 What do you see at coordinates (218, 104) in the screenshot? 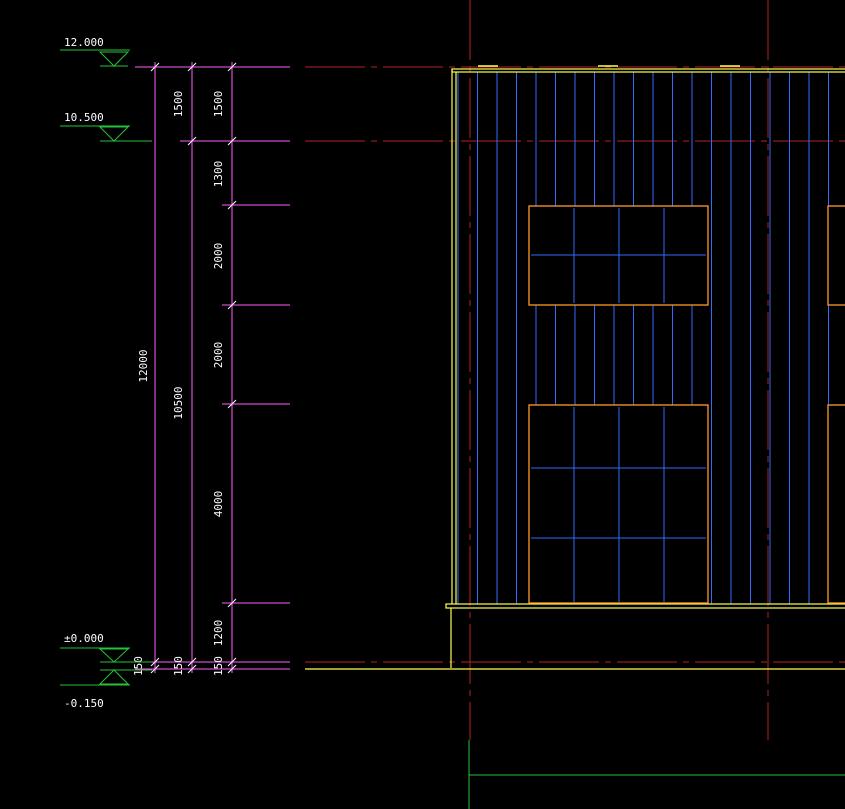
I see `dimension-detail-label: 1500` at bounding box center [218, 104].